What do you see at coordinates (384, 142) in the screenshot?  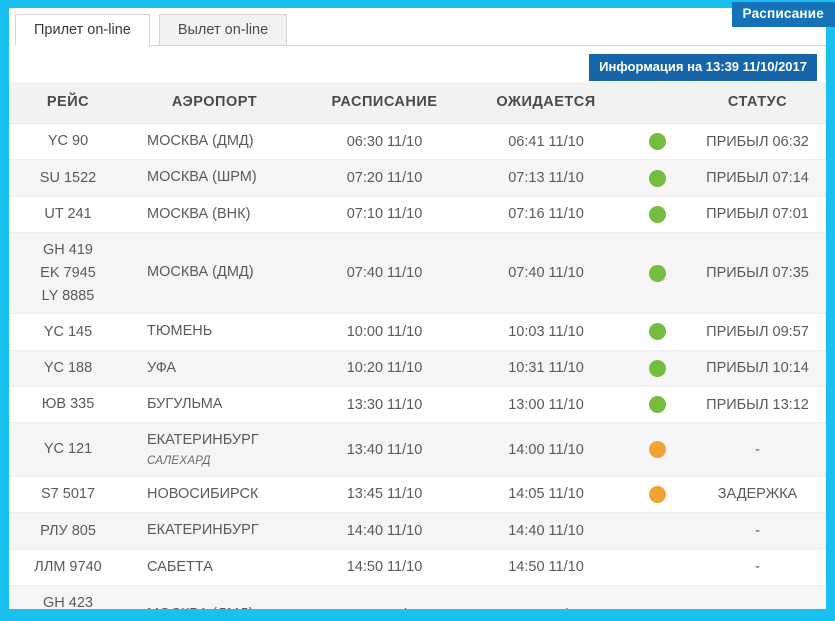 I see `cell-scheduled-time: 06:30 11/10` at bounding box center [384, 142].